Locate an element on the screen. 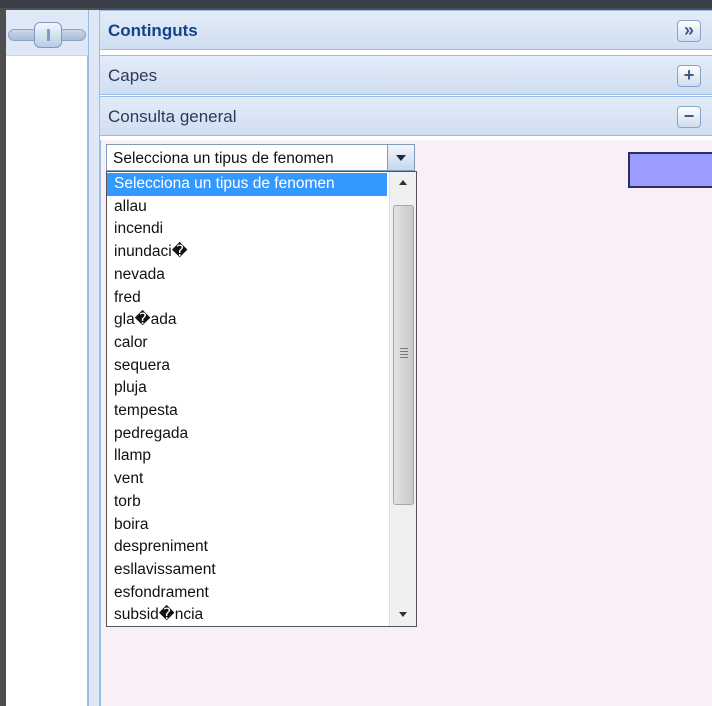  continguts-header: Continguts » is located at coordinates (406, 30).